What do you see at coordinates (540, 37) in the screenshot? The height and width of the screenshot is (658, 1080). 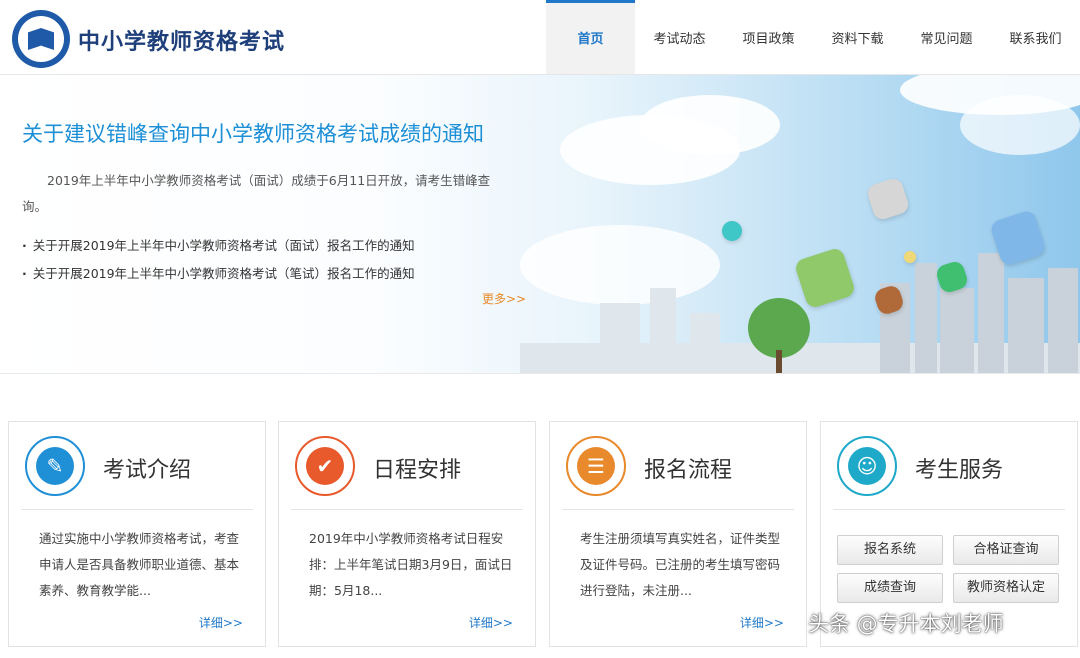 I see `site-header: 中小学教师资格考试 首页 考试动态 项目政策 资料下载 常见问题 联系我们` at bounding box center [540, 37].